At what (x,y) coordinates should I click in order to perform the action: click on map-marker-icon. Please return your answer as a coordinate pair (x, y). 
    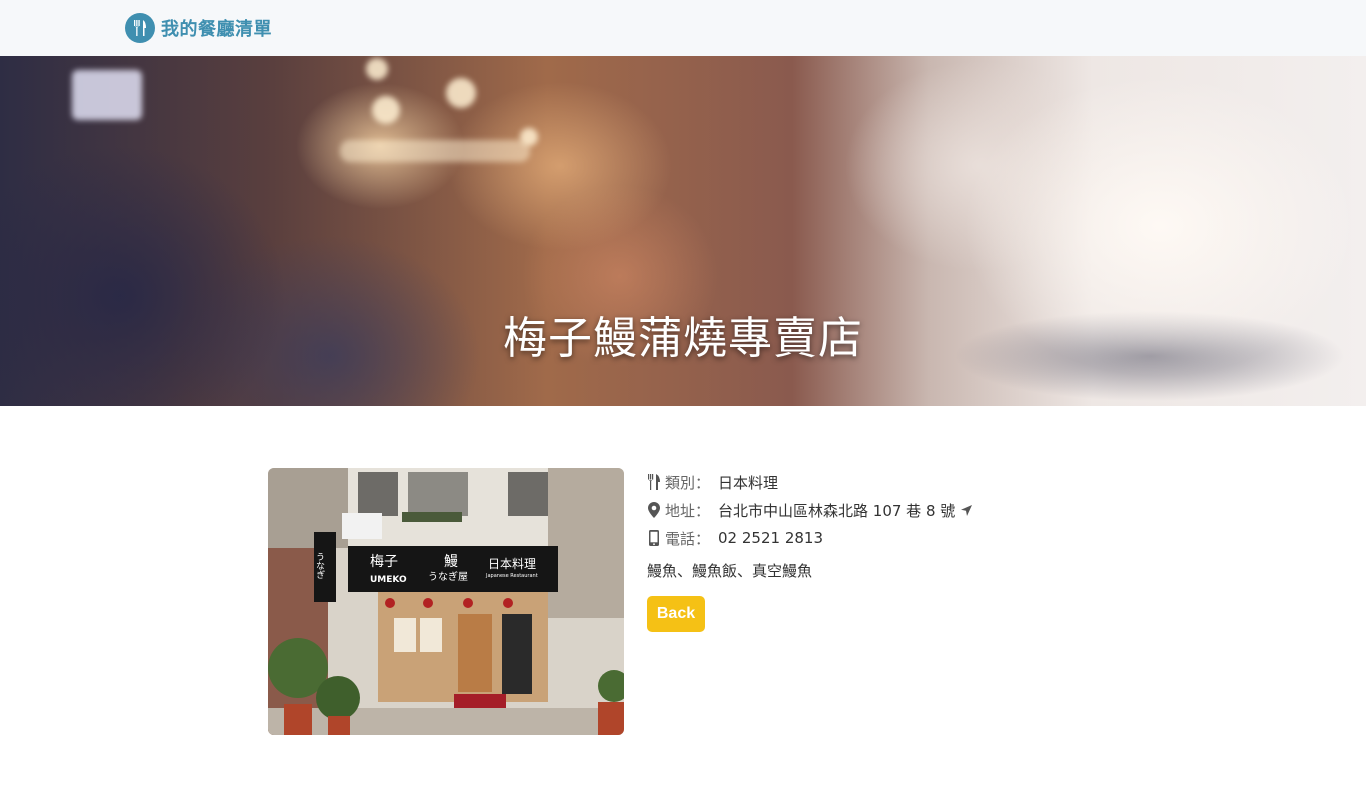
    Looking at the image, I should click on (654, 510).